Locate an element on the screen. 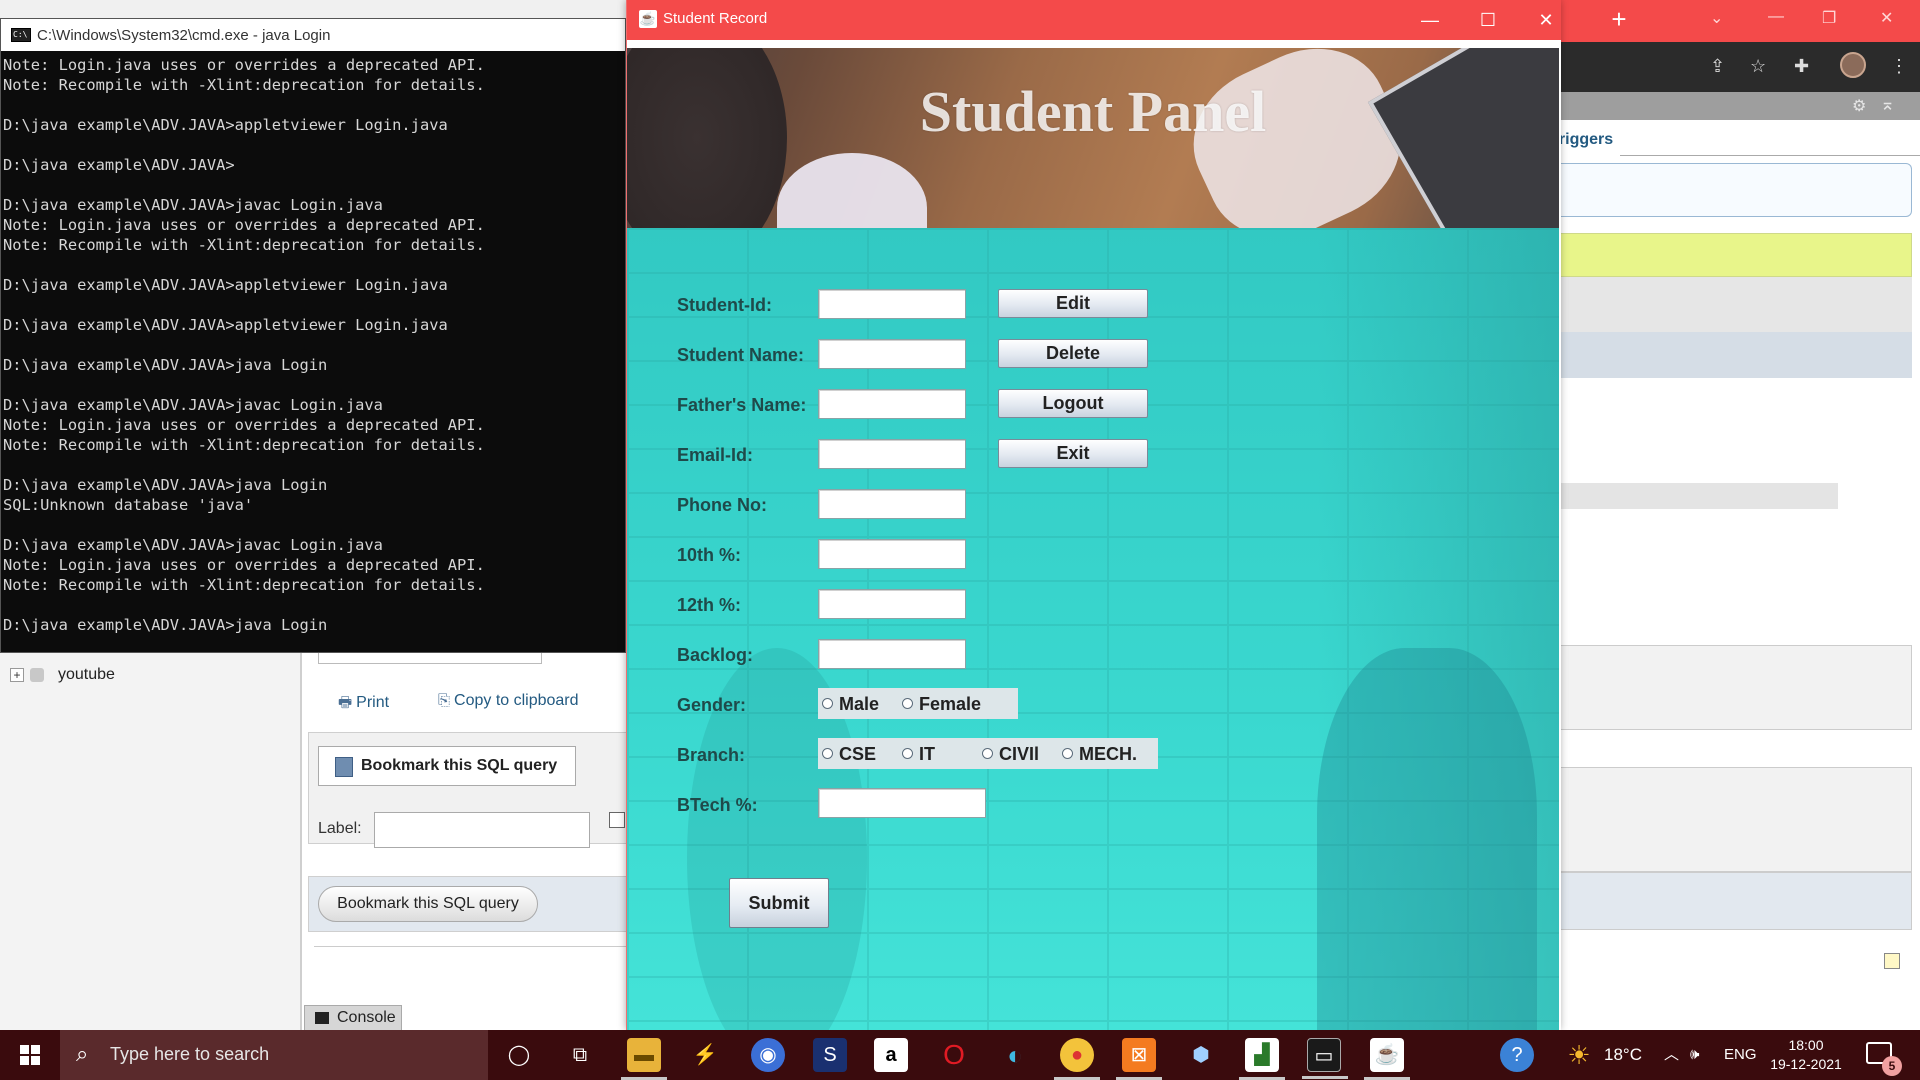  submit-button: Submit is located at coordinates (779, 903).